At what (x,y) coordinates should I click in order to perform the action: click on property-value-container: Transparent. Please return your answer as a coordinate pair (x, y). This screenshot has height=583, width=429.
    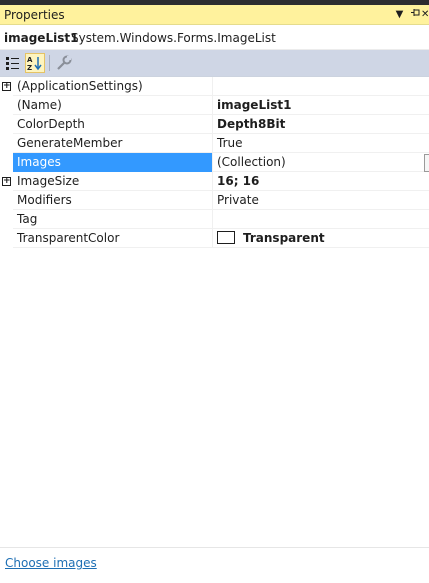
    Looking at the image, I should click on (321, 238).